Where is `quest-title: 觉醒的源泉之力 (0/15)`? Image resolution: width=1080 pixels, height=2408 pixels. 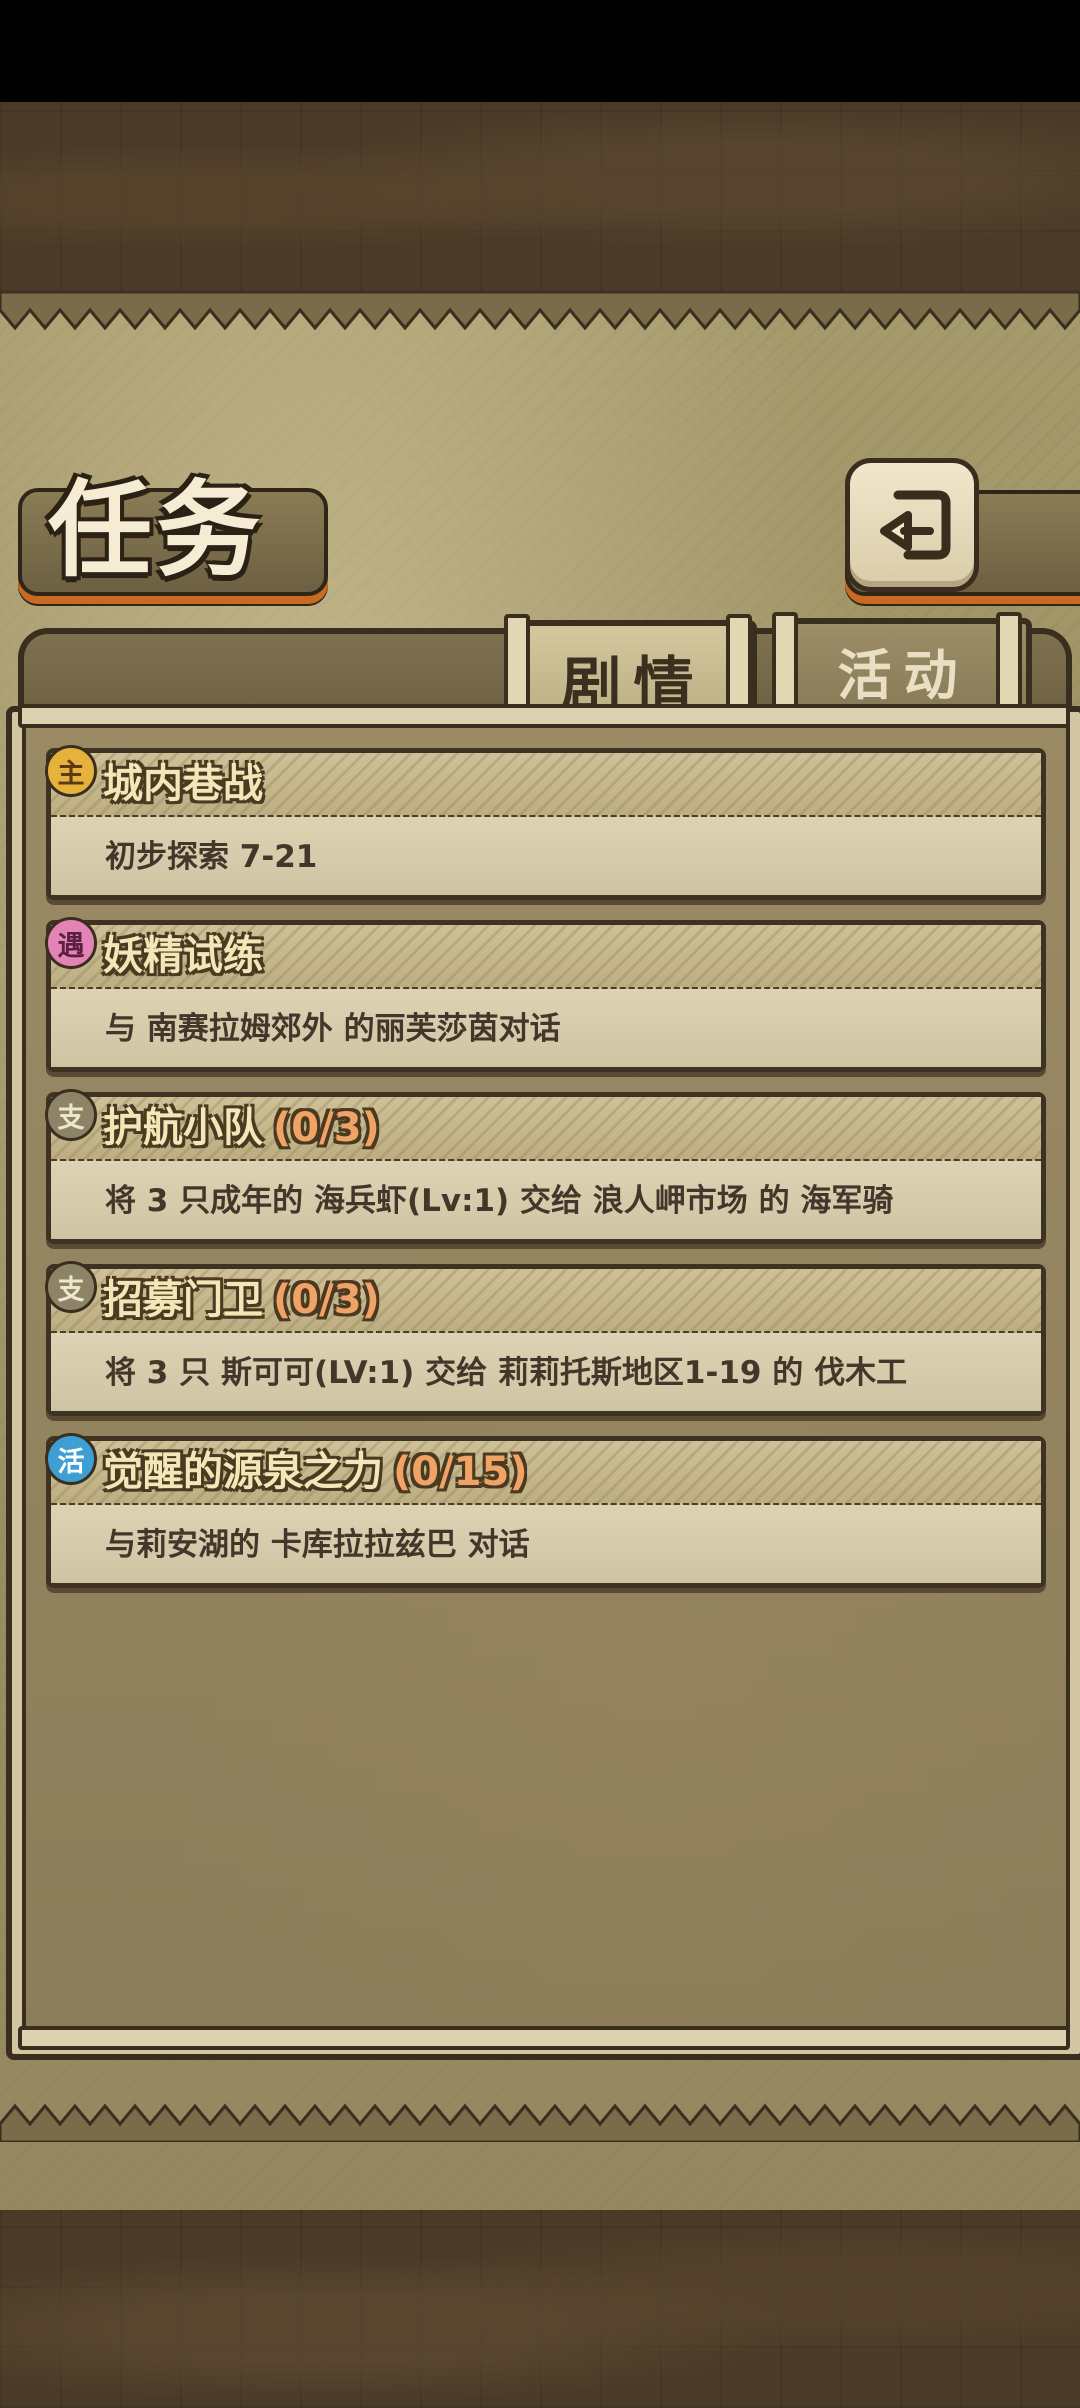
quest-title: 觉醒的源泉之力 (0/15) is located at coordinates (315, 1472).